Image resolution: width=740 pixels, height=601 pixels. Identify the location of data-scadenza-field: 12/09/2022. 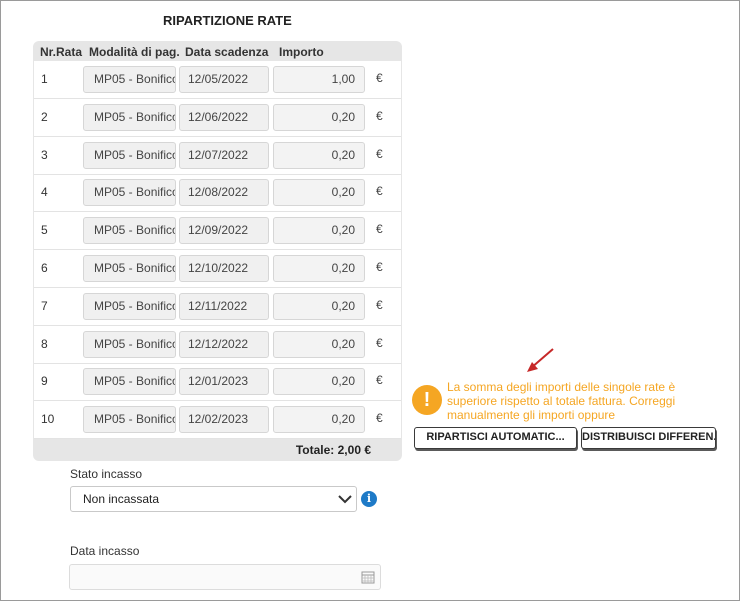
(224, 231).